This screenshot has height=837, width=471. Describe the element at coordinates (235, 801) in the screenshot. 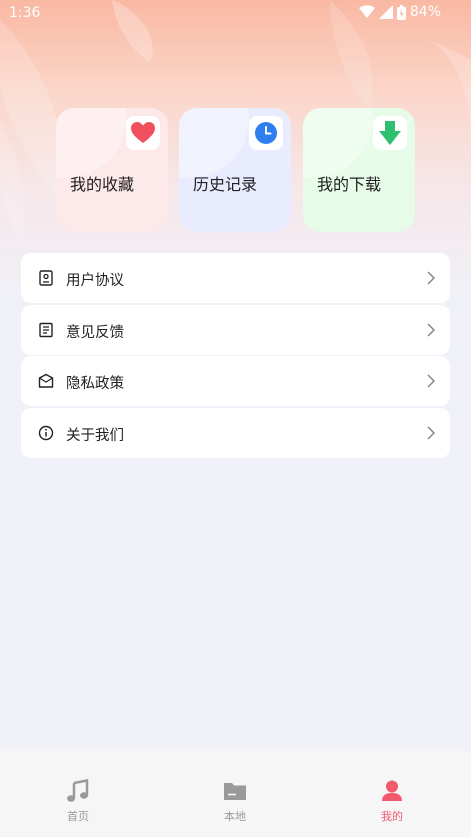

I see `nav-item-local: 本地` at that location.